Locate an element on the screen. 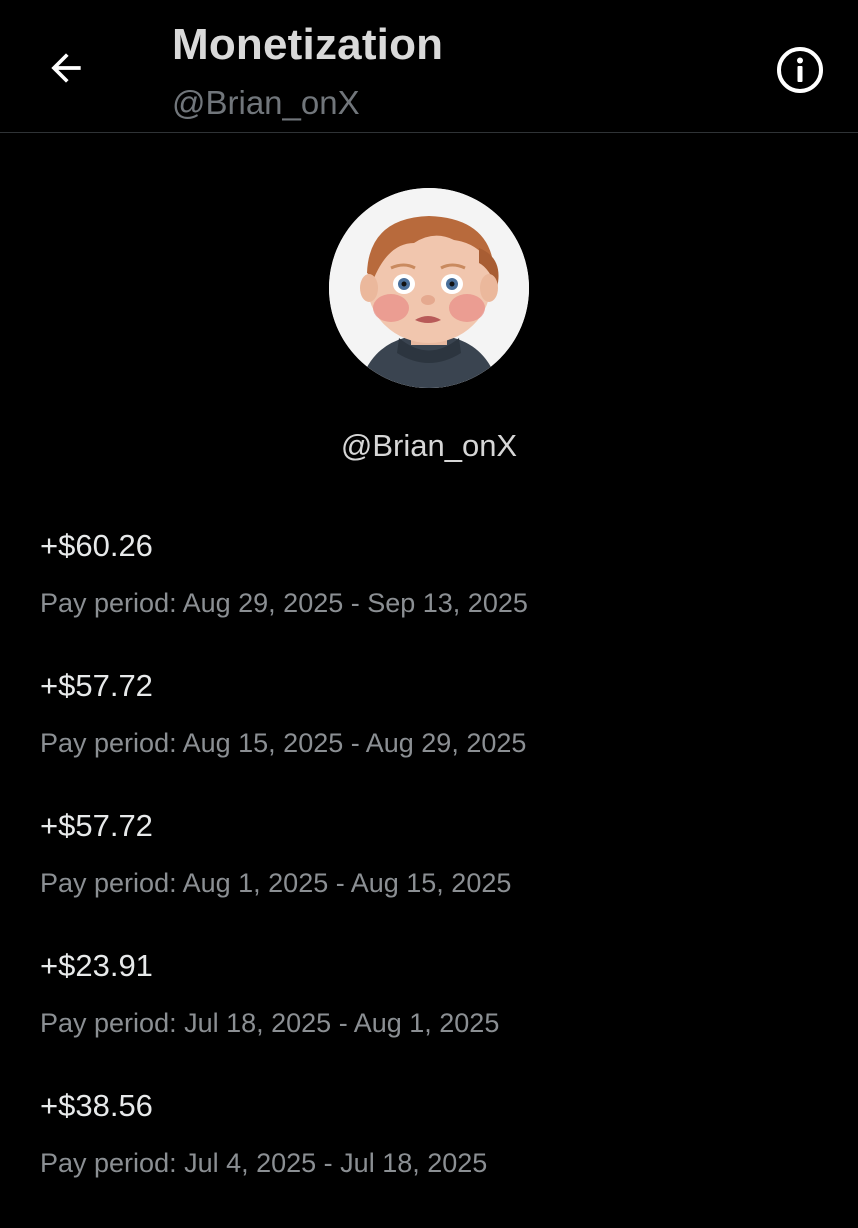 Image resolution: width=858 pixels, height=1228 pixels. profile-handle: @Brian_onX is located at coordinates (429, 445).